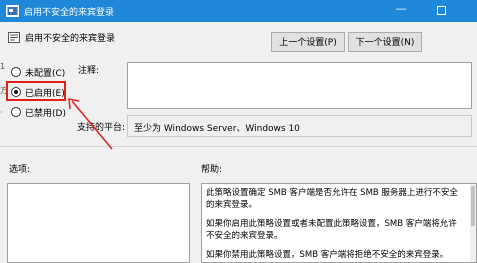 This screenshot has width=477, height=263. What do you see at coordinates (441, 10) in the screenshot?
I see `maximize-button` at bounding box center [441, 10].